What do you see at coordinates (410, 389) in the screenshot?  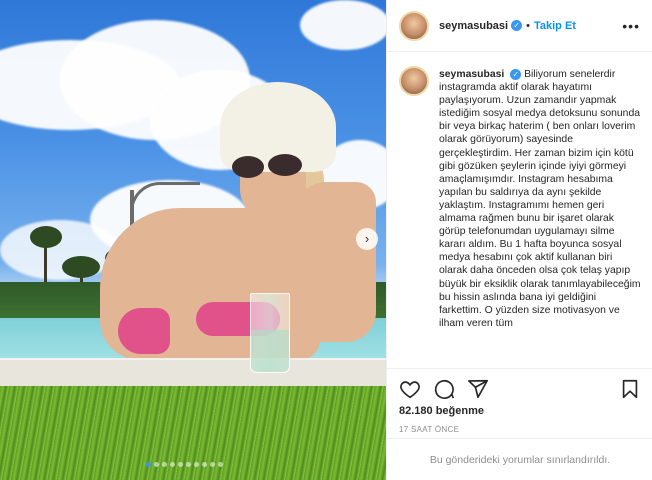 I see `heart-icon` at bounding box center [410, 389].